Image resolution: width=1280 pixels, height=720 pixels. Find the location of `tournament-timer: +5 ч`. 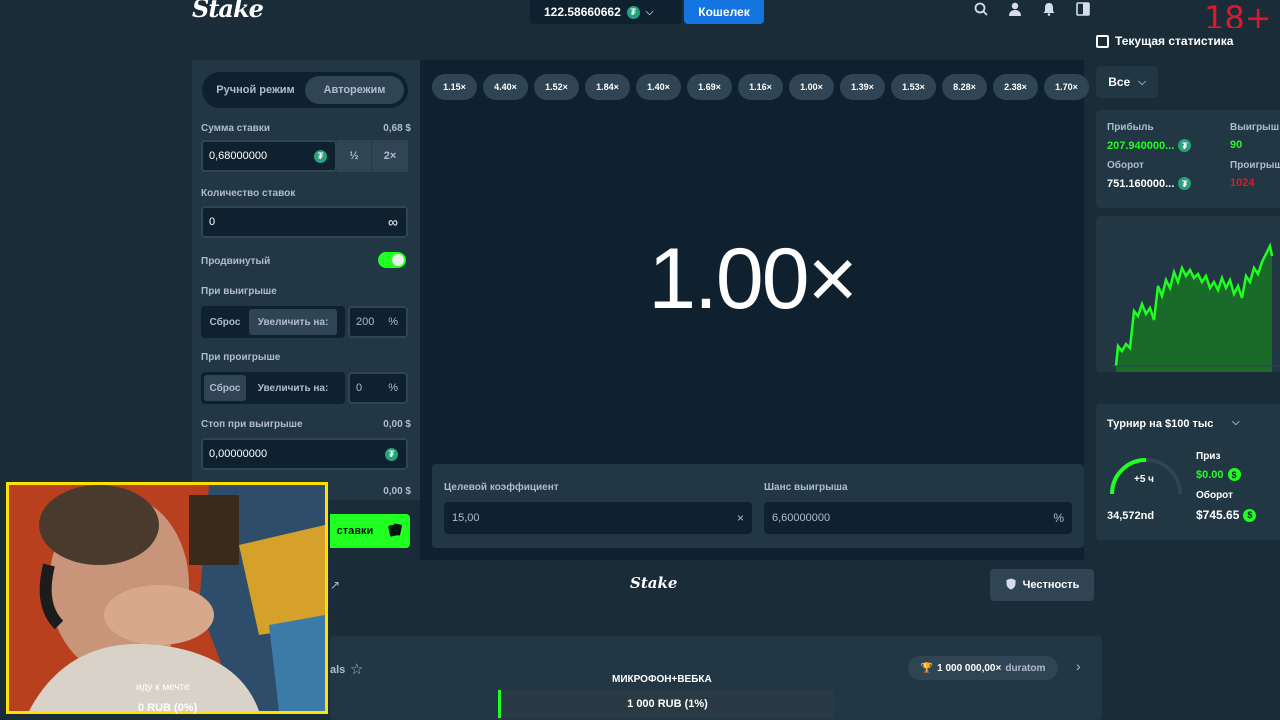

tournament-timer: +5 ч is located at coordinates (1144, 479).